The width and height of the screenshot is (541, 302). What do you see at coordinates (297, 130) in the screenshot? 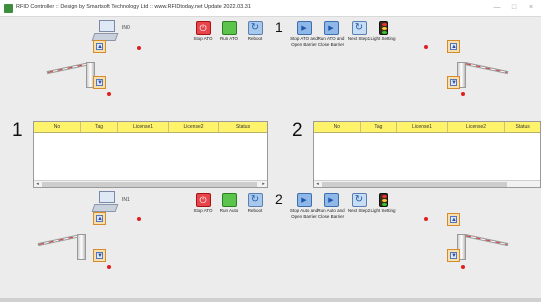
I see `lane-number: 2` at bounding box center [297, 130].